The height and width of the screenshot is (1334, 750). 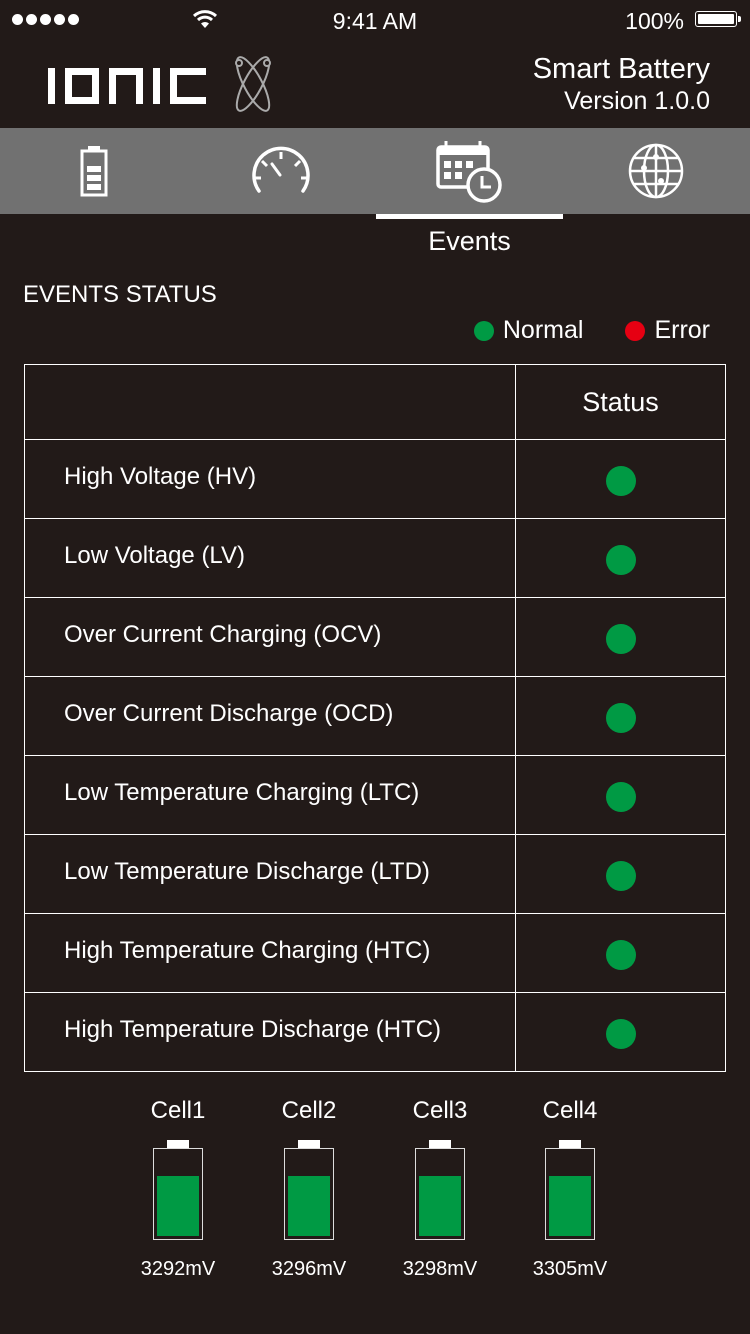 What do you see at coordinates (270, 1032) in the screenshot?
I see `event-name: High Temperature Discharge (HTC)` at bounding box center [270, 1032].